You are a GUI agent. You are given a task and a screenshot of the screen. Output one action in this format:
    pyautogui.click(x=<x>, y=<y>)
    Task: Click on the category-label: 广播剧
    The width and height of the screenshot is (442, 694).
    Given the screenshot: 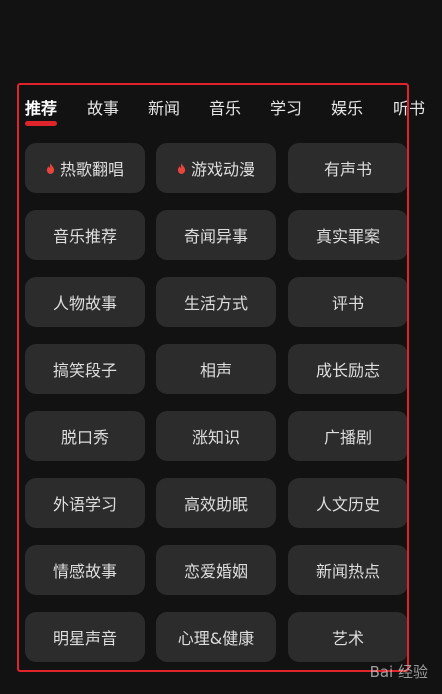 What is the action you would take?
    pyautogui.click(x=347, y=437)
    